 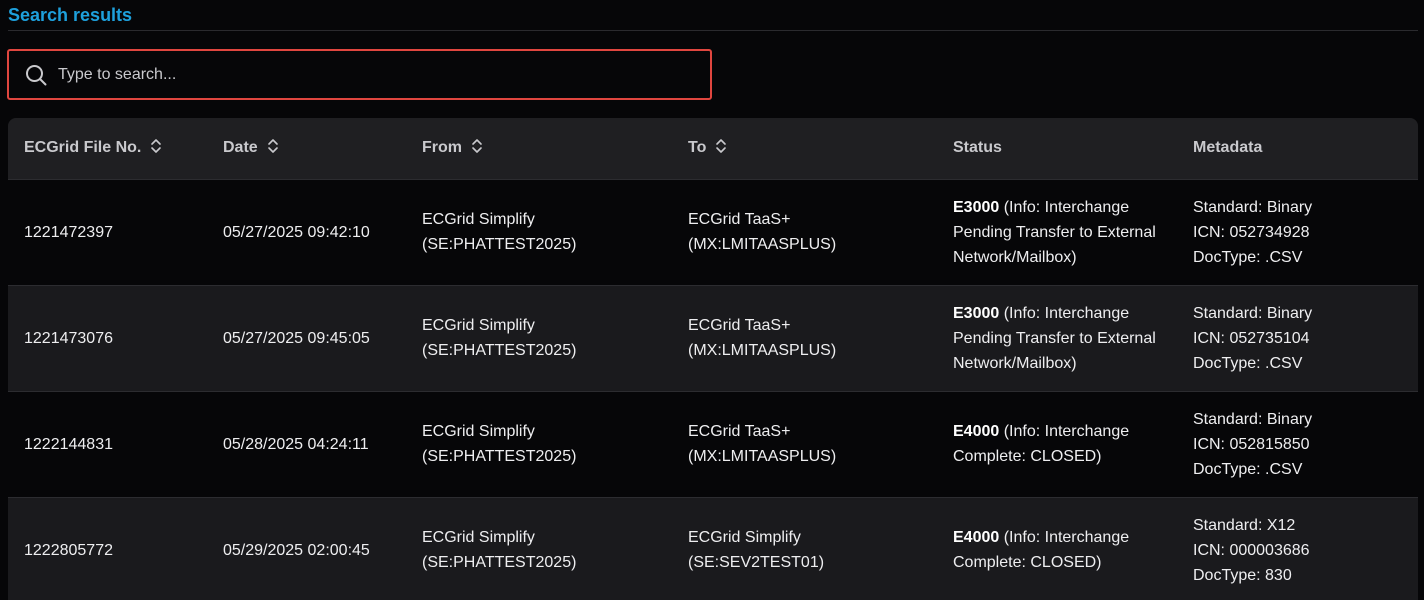 I want to click on cell-date: 05/27/2025 09:45:05, so click(x=296, y=338).